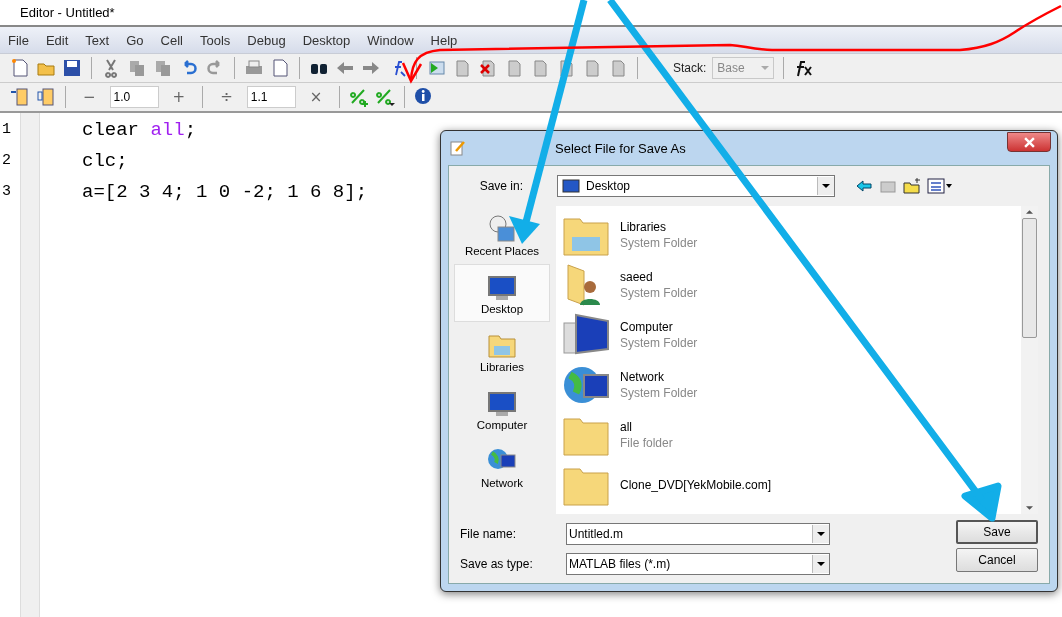  What do you see at coordinates (134, 97) in the screenshot?
I see `number-field: 1.0` at bounding box center [134, 97].